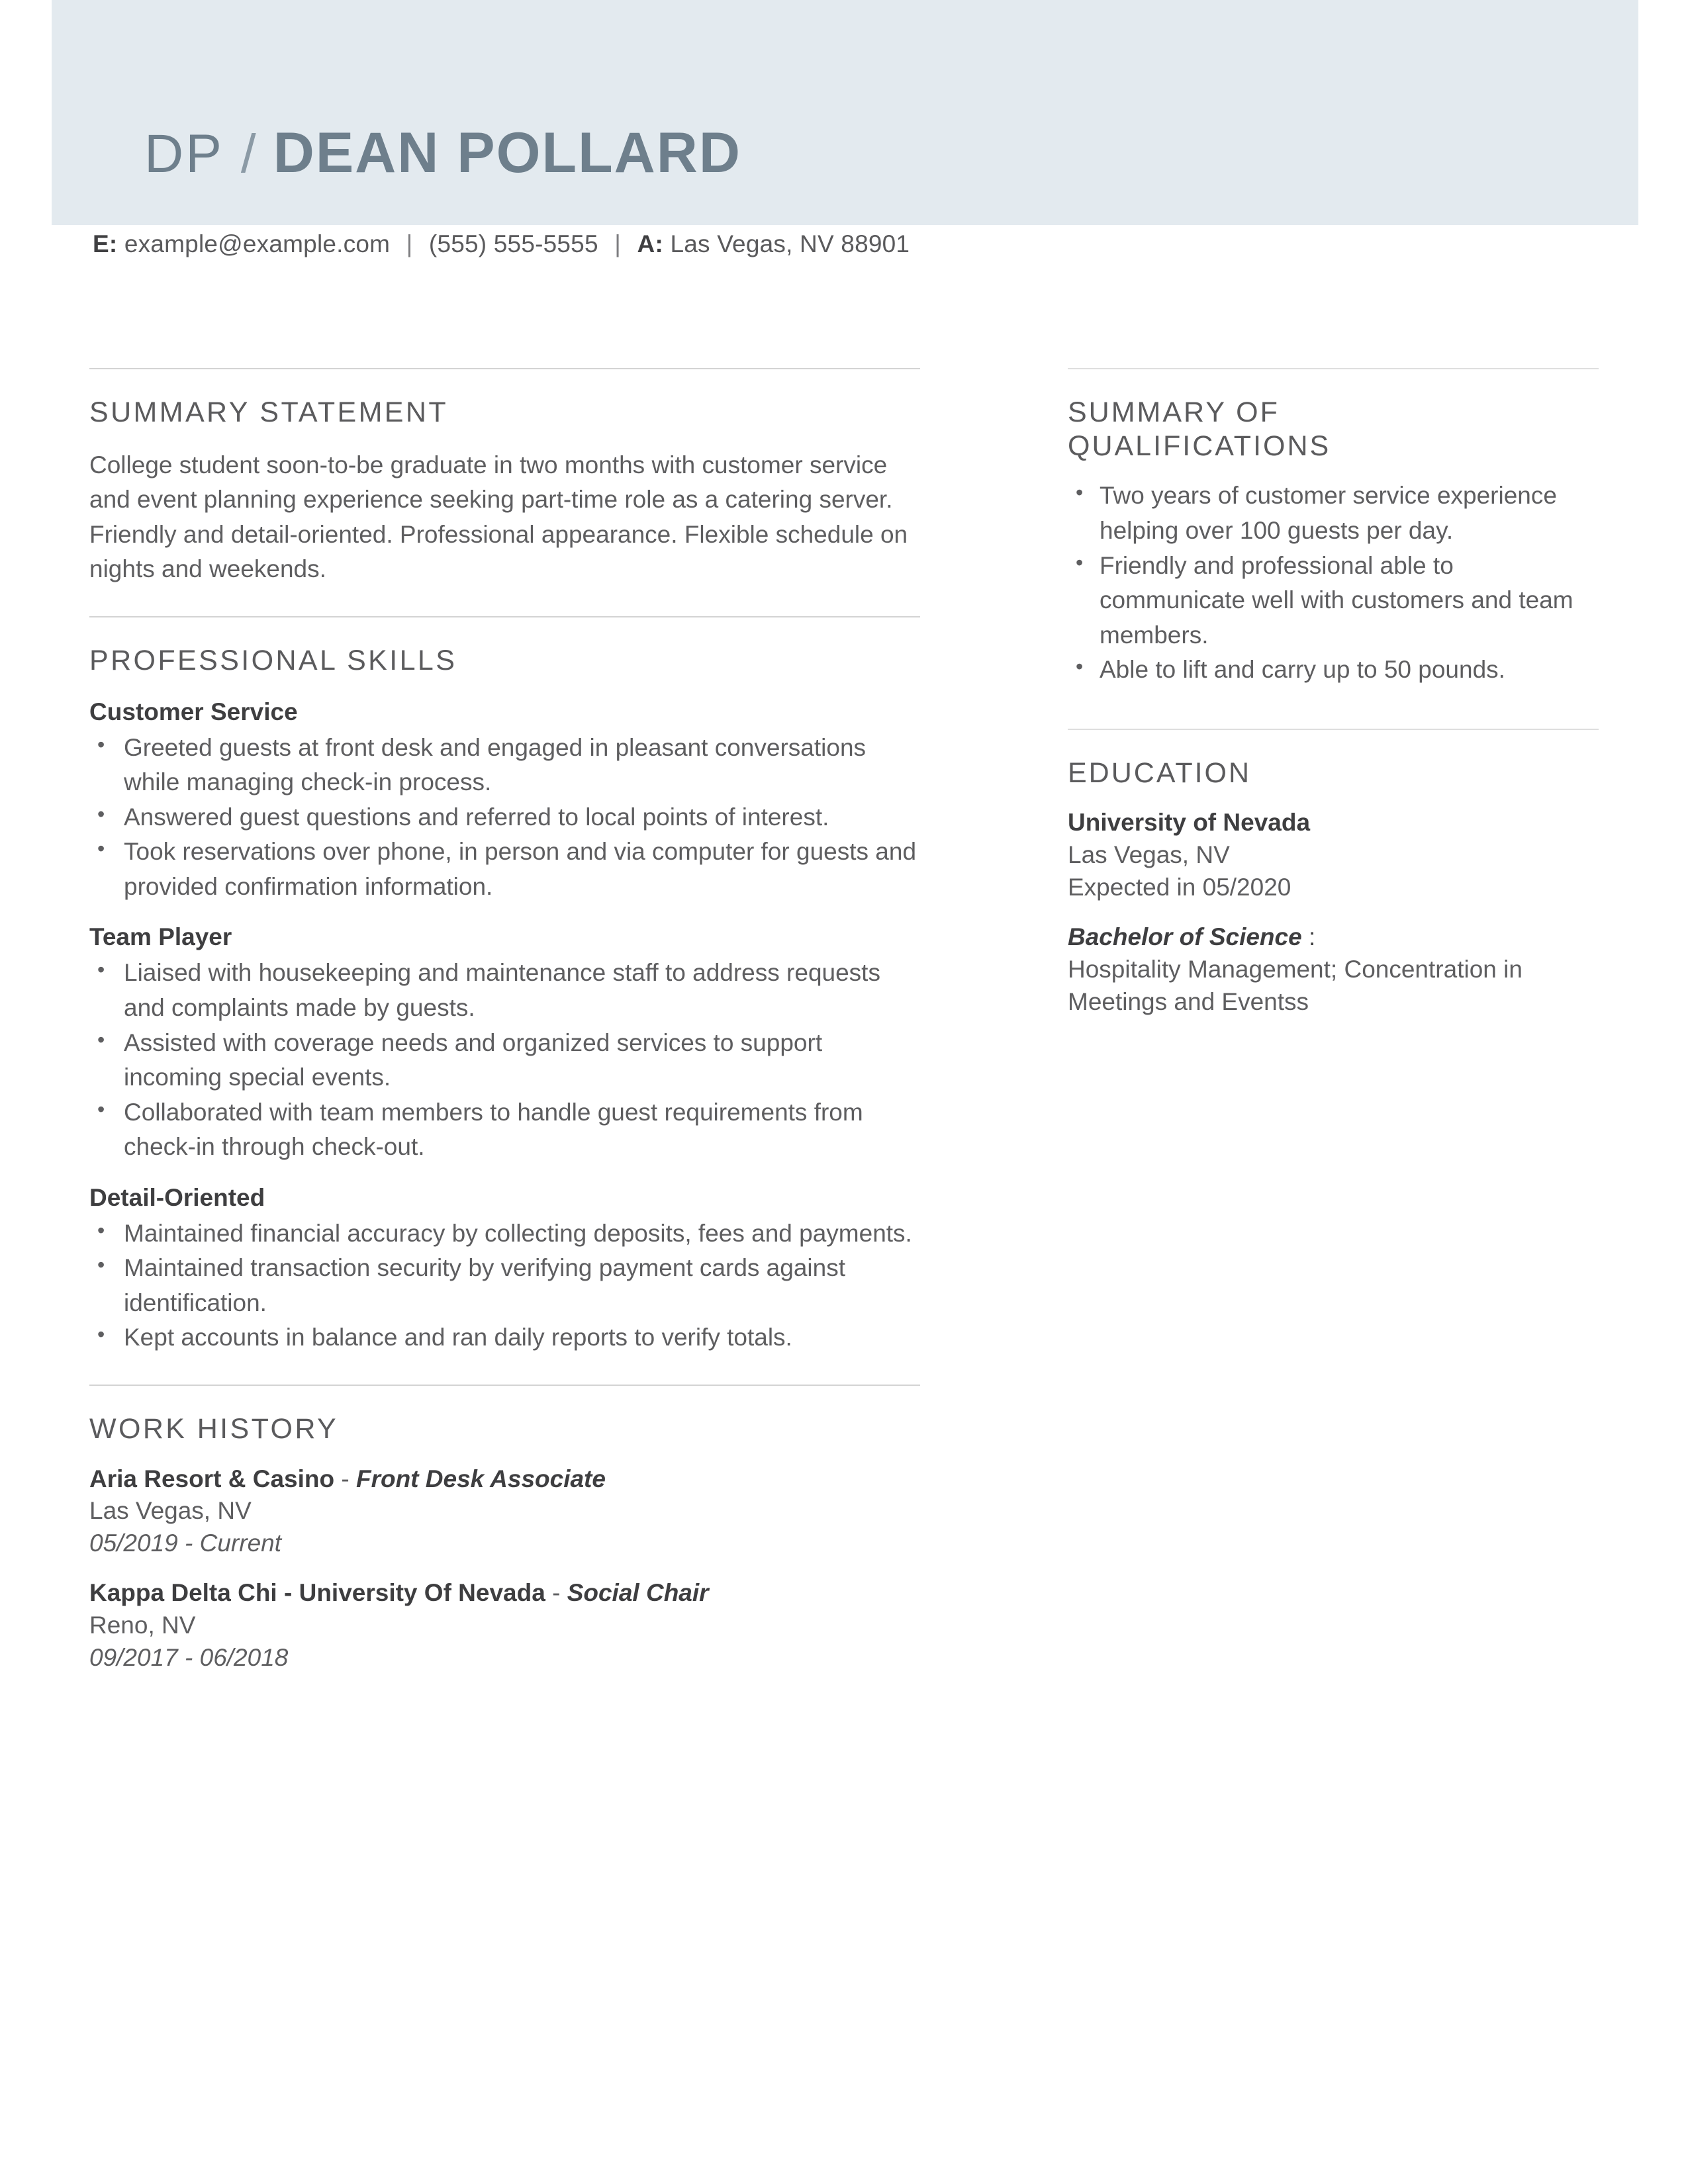  What do you see at coordinates (1333, 670) in the screenshot?
I see `list-item: Able to lift and carry up to 50 pounds.` at bounding box center [1333, 670].